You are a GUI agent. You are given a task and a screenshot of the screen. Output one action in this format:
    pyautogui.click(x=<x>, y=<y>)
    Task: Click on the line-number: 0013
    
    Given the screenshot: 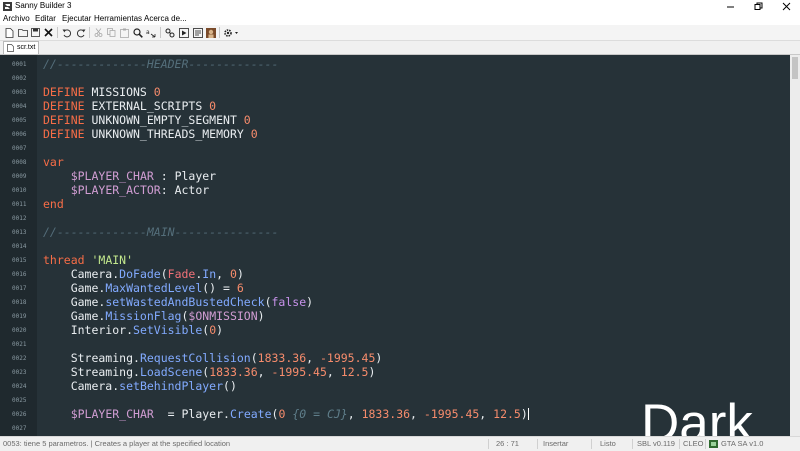 What is the action you would take?
    pyautogui.click(x=19, y=232)
    